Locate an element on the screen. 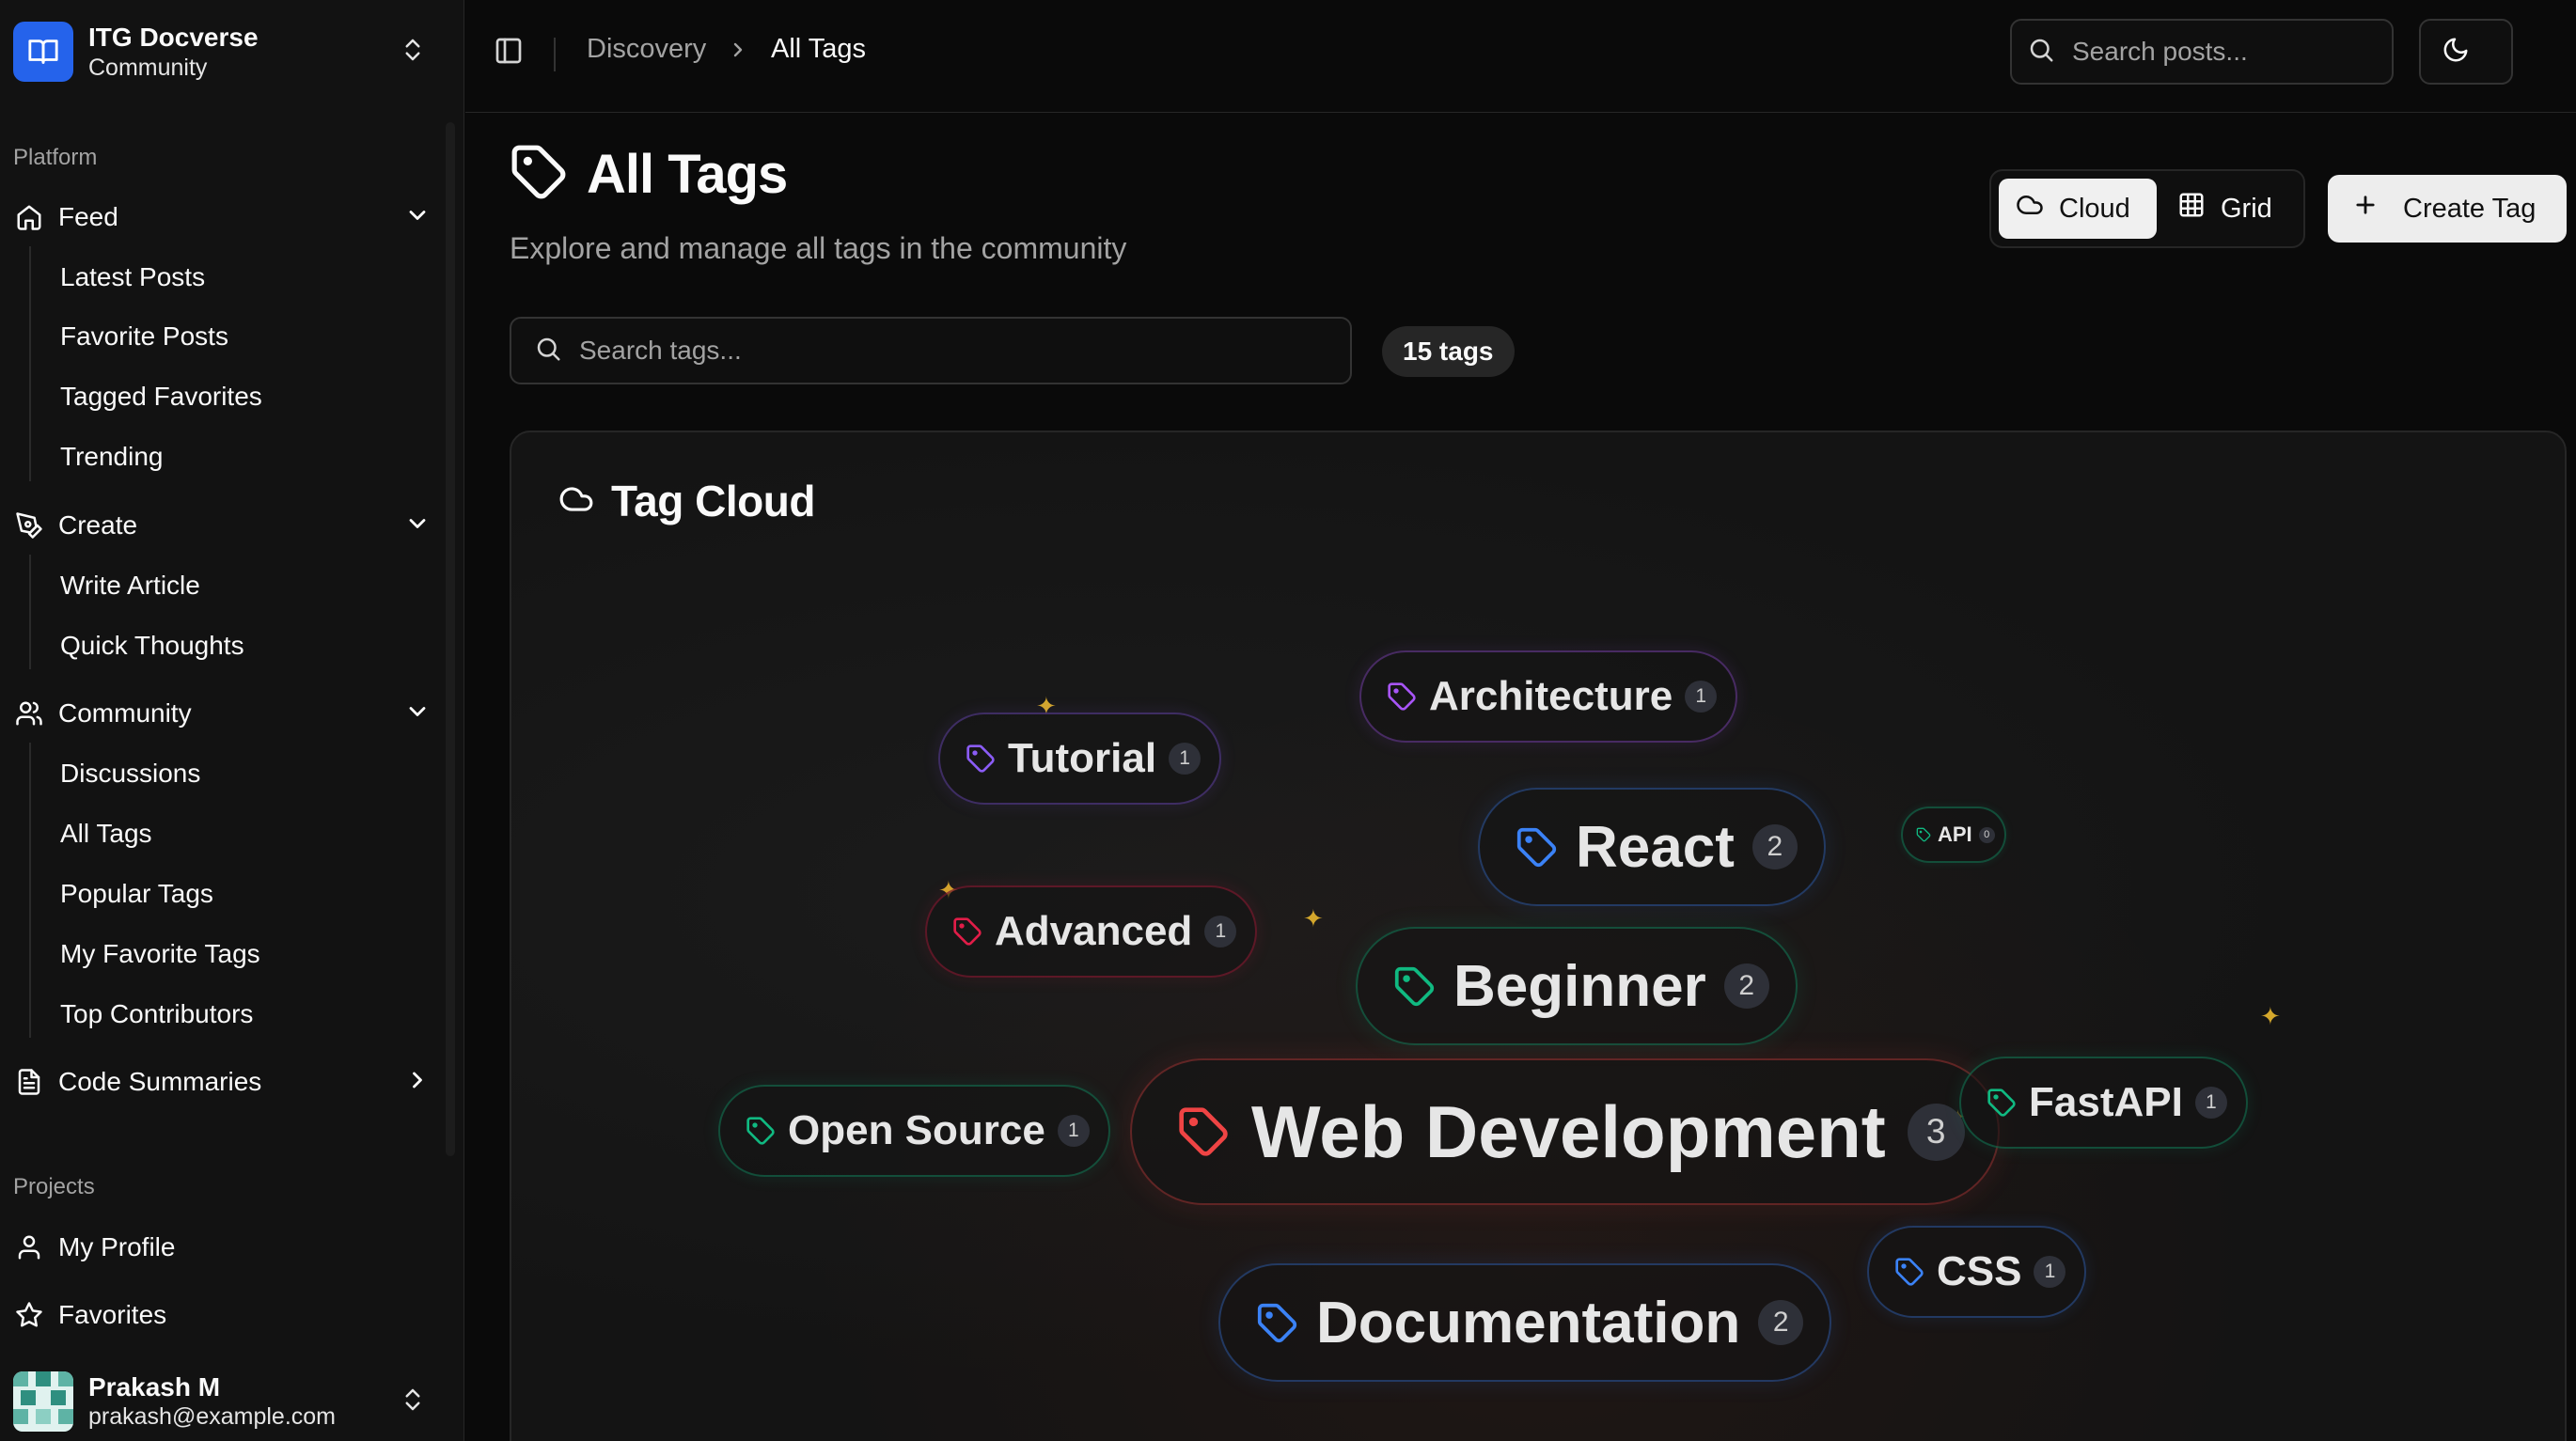 The height and width of the screenshot is (1441, 2576). home-icon is located at coordinates (29, 217).